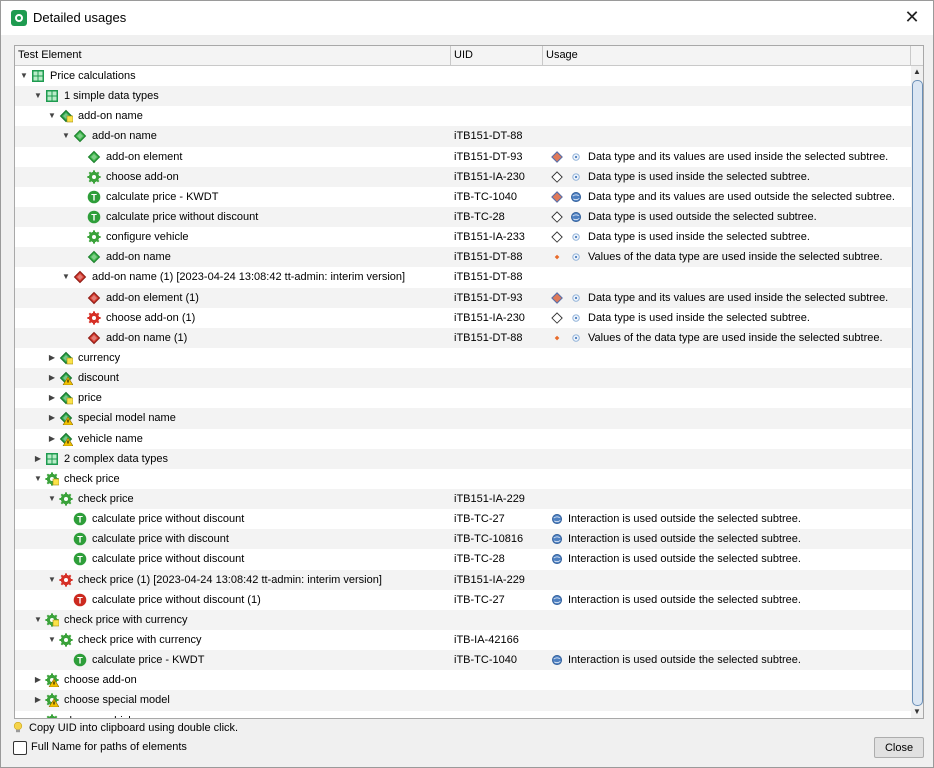  Describe the element at coordinates (463, 619) in the screenshot. I see `table-row: ▼ check price with currency` at that location.